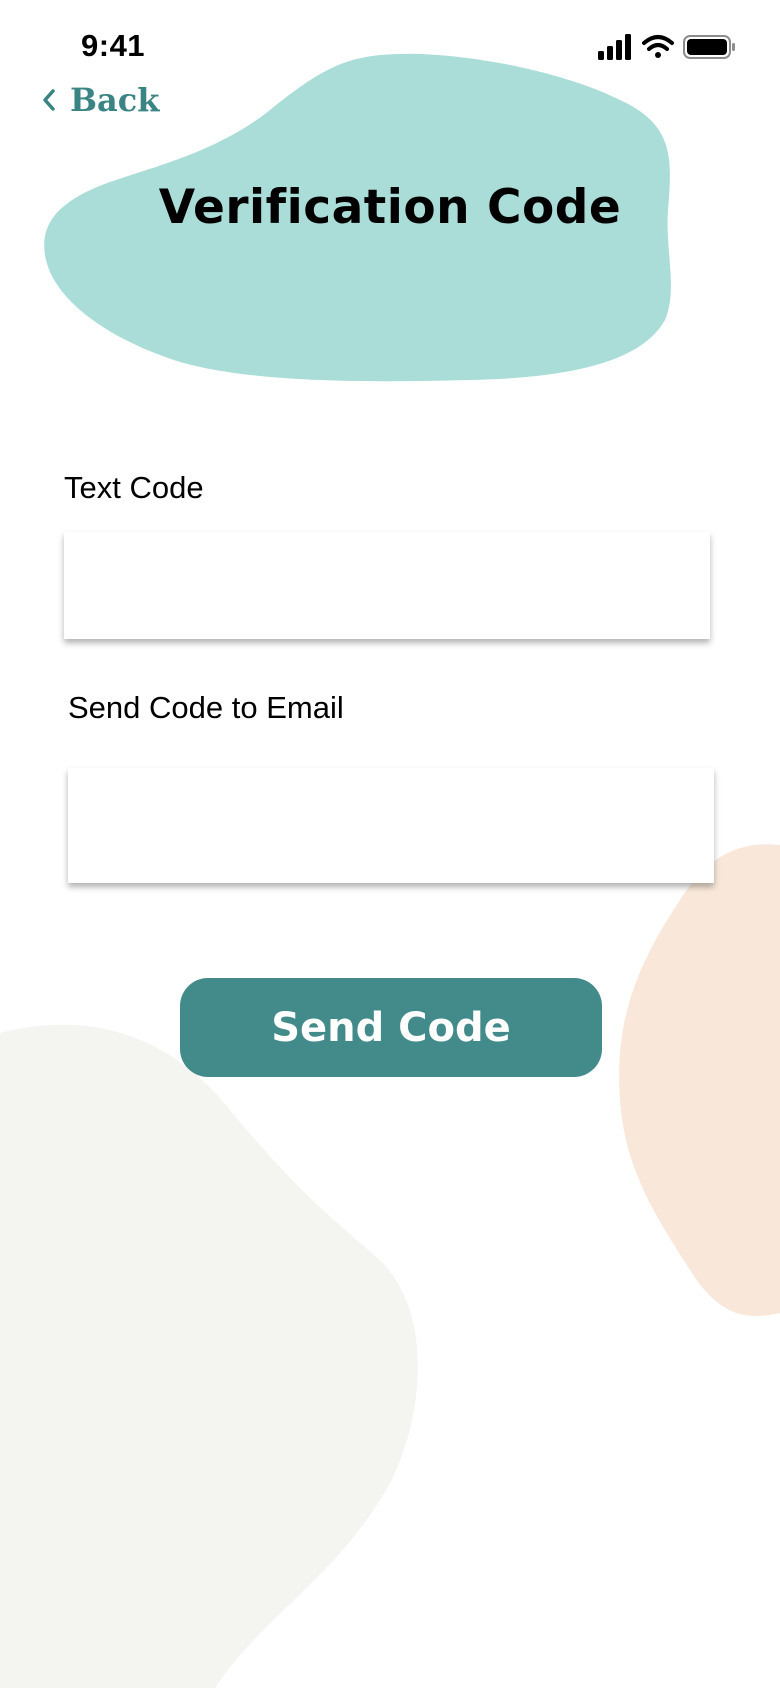 This screenshot has width=780, height=1688. Describe the element at coordinates (387, 585) in the screenshot. I see `text-code-input` at that location.